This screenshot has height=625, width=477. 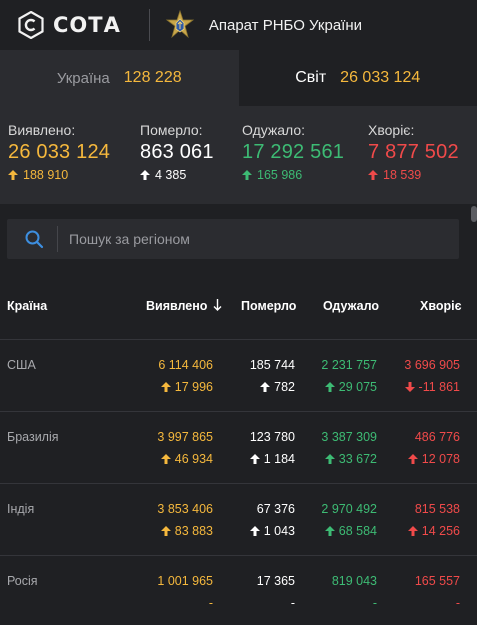 What do you see at coordinates (440, 459) in the screenshot?
I see `cell-delta-value: 12 078` at bounding box center [440, 459].